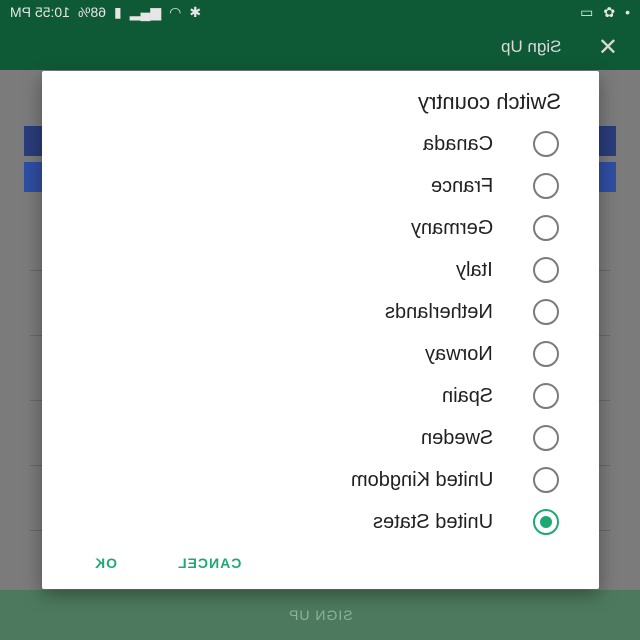 This screenshot has height=640, width=640. What do you see at coordinates (474, 269) in the screenshot?
I see `country-label: Italy` at bounding box center [474, 269].